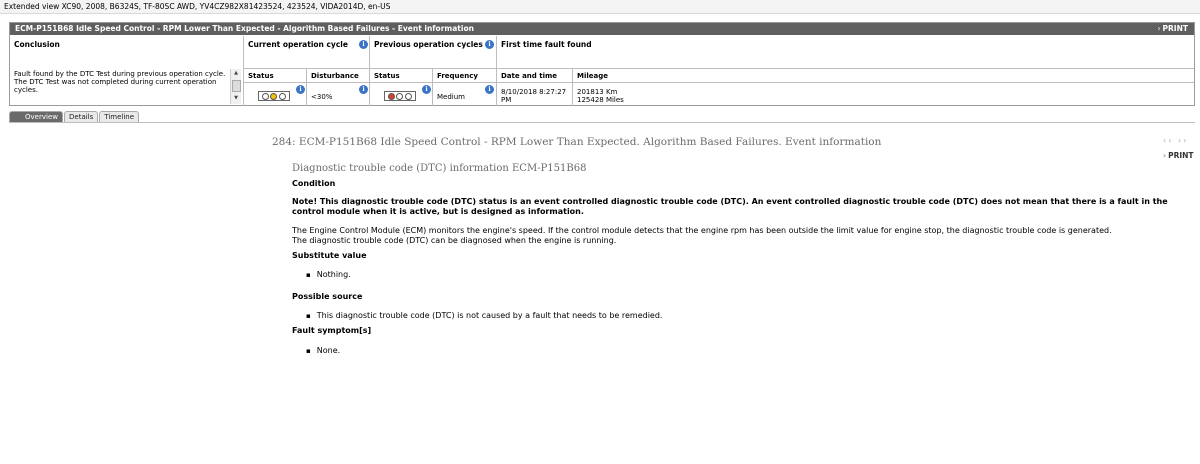  Describe the element at coordinates (236, 98) in the screenshot. I see `scroll-down-icon: ▼` at that location.